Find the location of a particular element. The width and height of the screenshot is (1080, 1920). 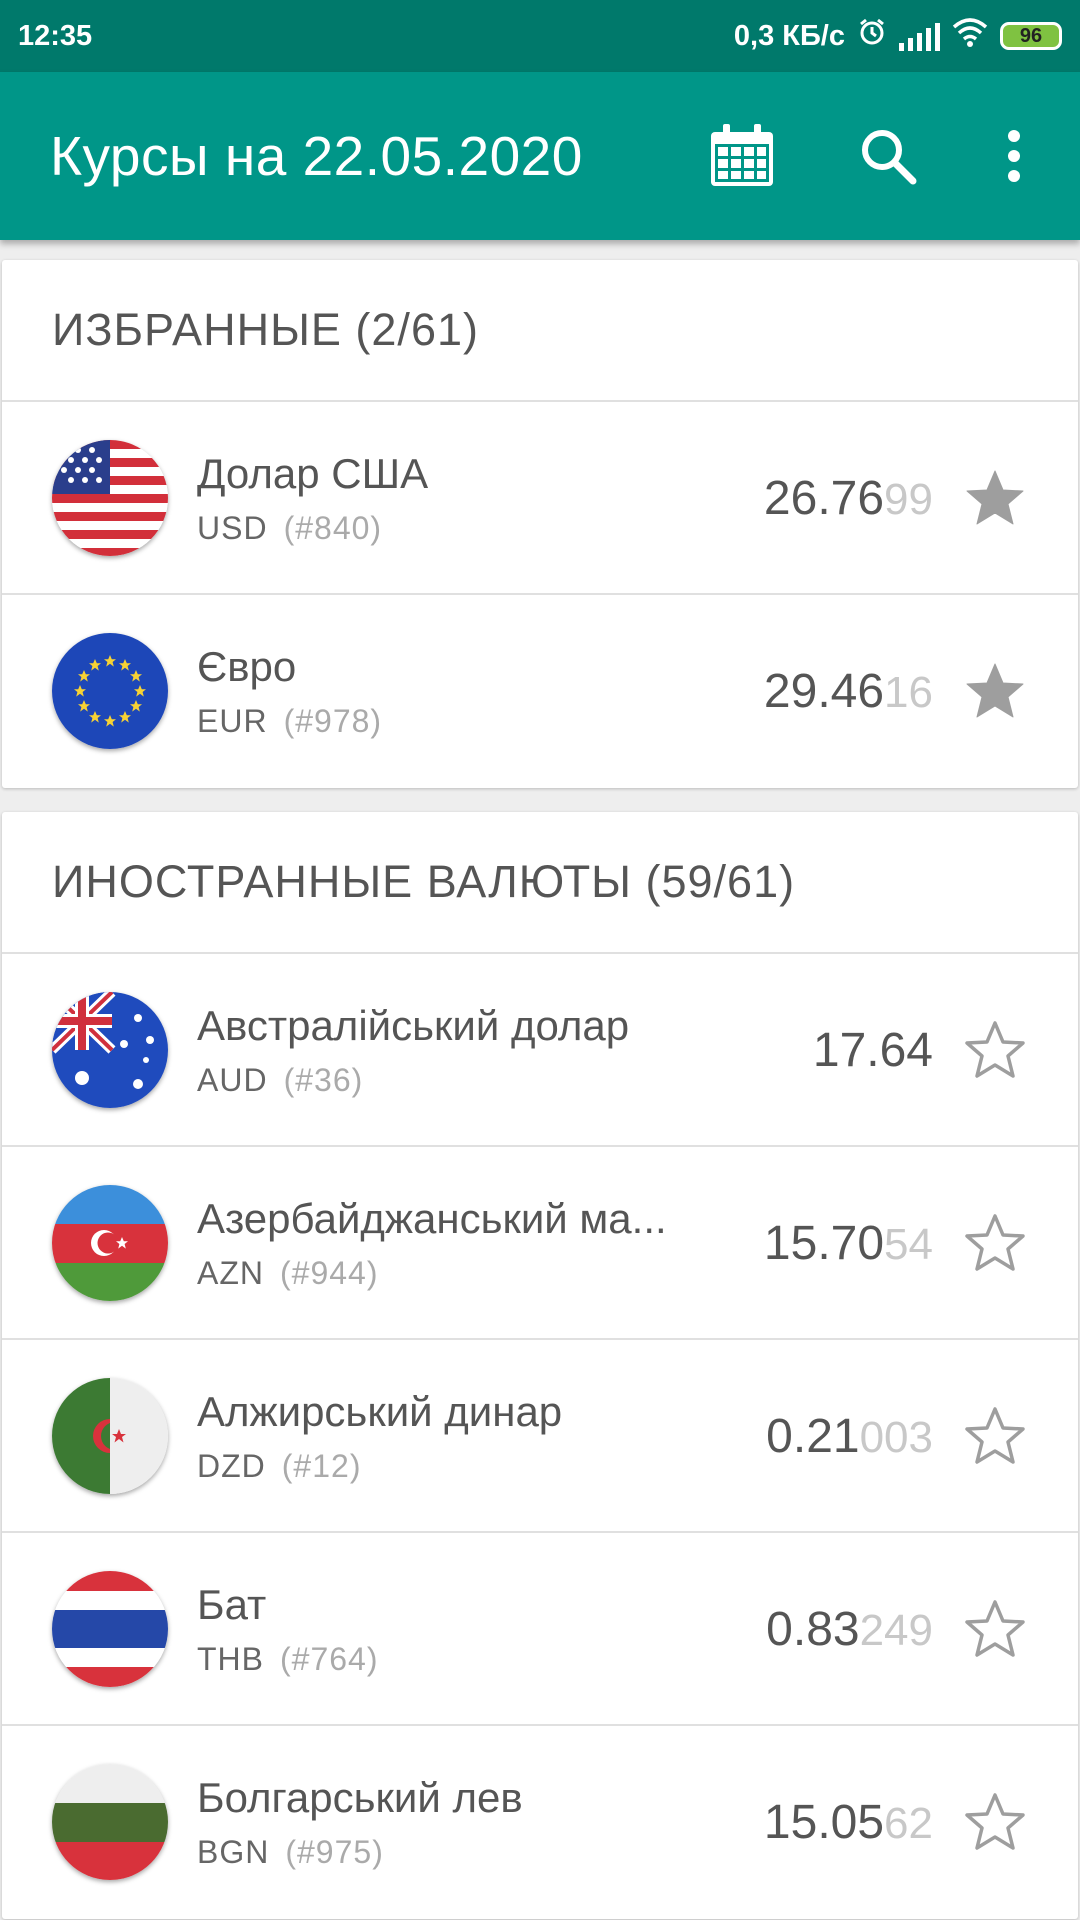

flag-dz-icon is located at coordinates (110, 1436).